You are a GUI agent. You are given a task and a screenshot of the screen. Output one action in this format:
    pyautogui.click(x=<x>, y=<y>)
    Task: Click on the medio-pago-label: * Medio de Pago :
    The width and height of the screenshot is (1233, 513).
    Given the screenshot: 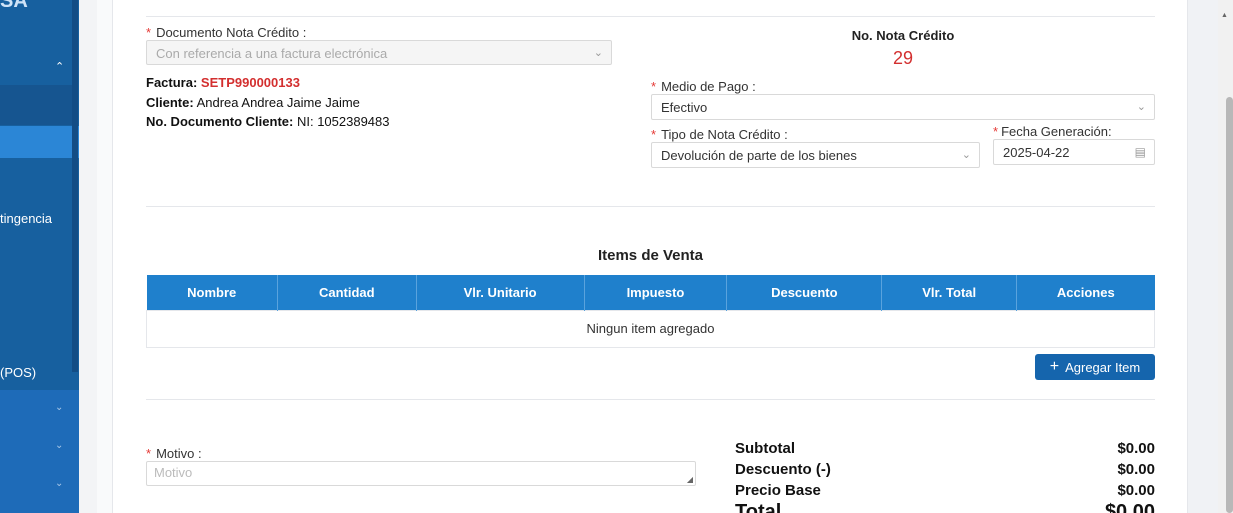 What is the action you would take?
    pyautogui.click(x=703, y=86)
    